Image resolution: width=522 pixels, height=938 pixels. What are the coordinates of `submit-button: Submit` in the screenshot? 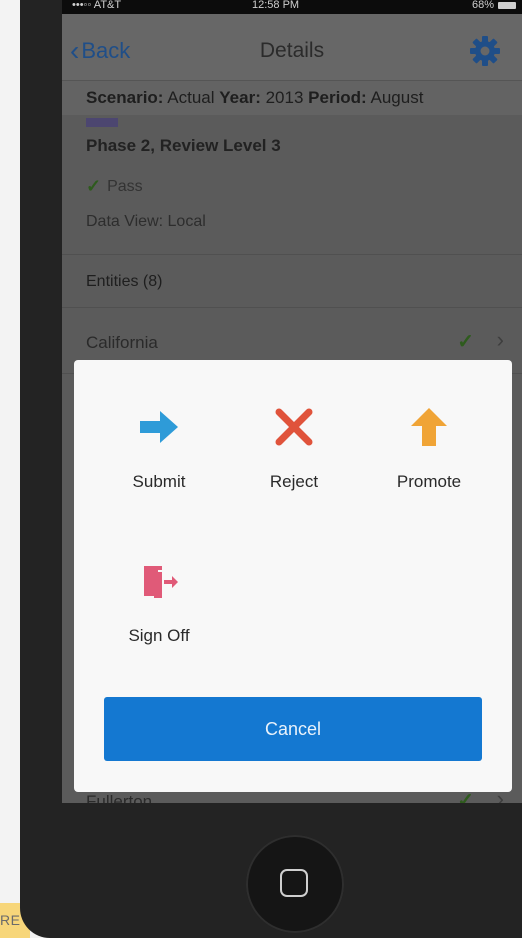 It's located at (159, 448).